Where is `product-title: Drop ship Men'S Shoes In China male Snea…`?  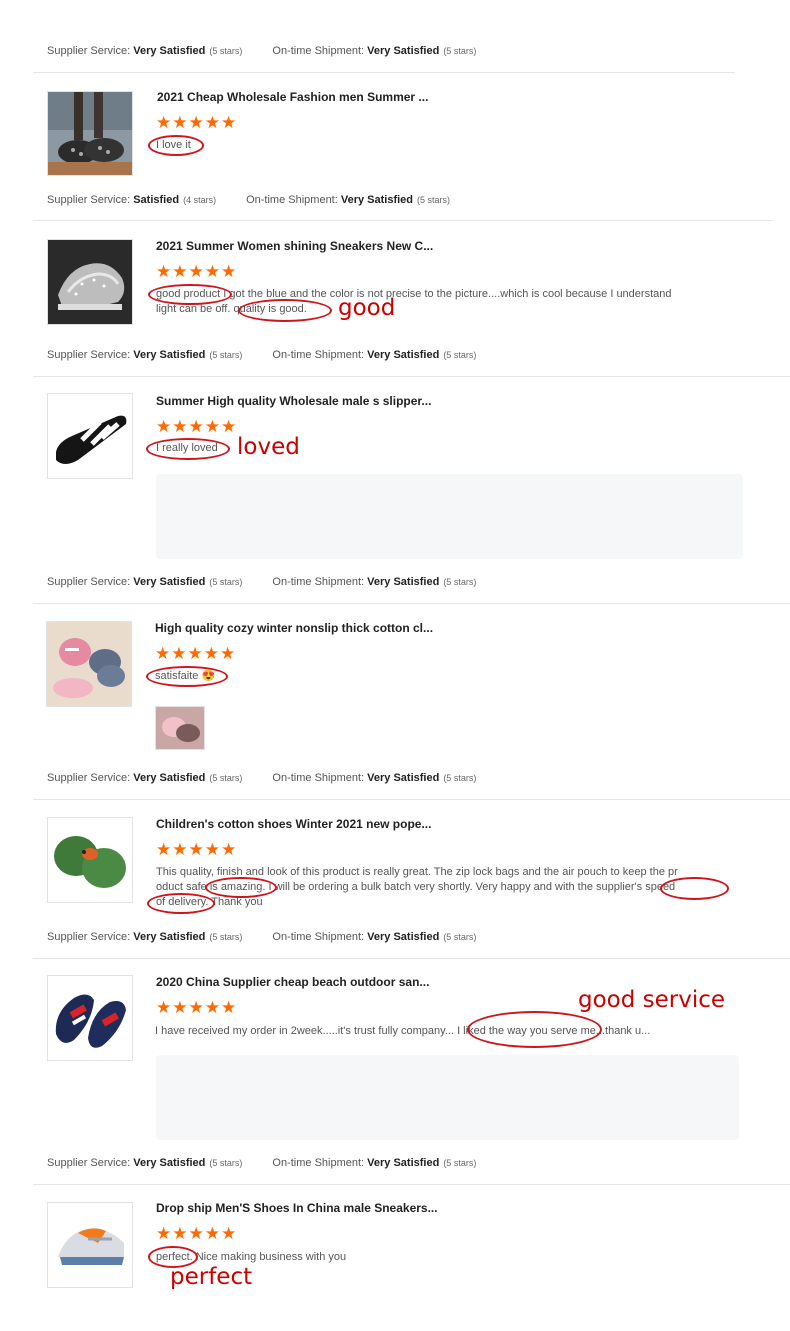
product-title: Drop ship Men'S Shoes In China male Snea… is located at coordinates (297, 1208).